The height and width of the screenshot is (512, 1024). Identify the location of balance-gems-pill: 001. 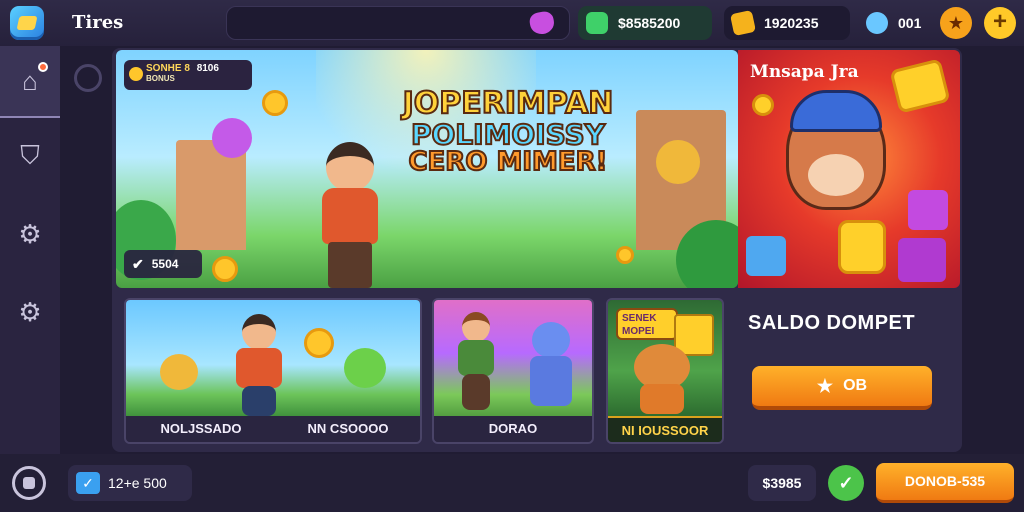
(897, 23).